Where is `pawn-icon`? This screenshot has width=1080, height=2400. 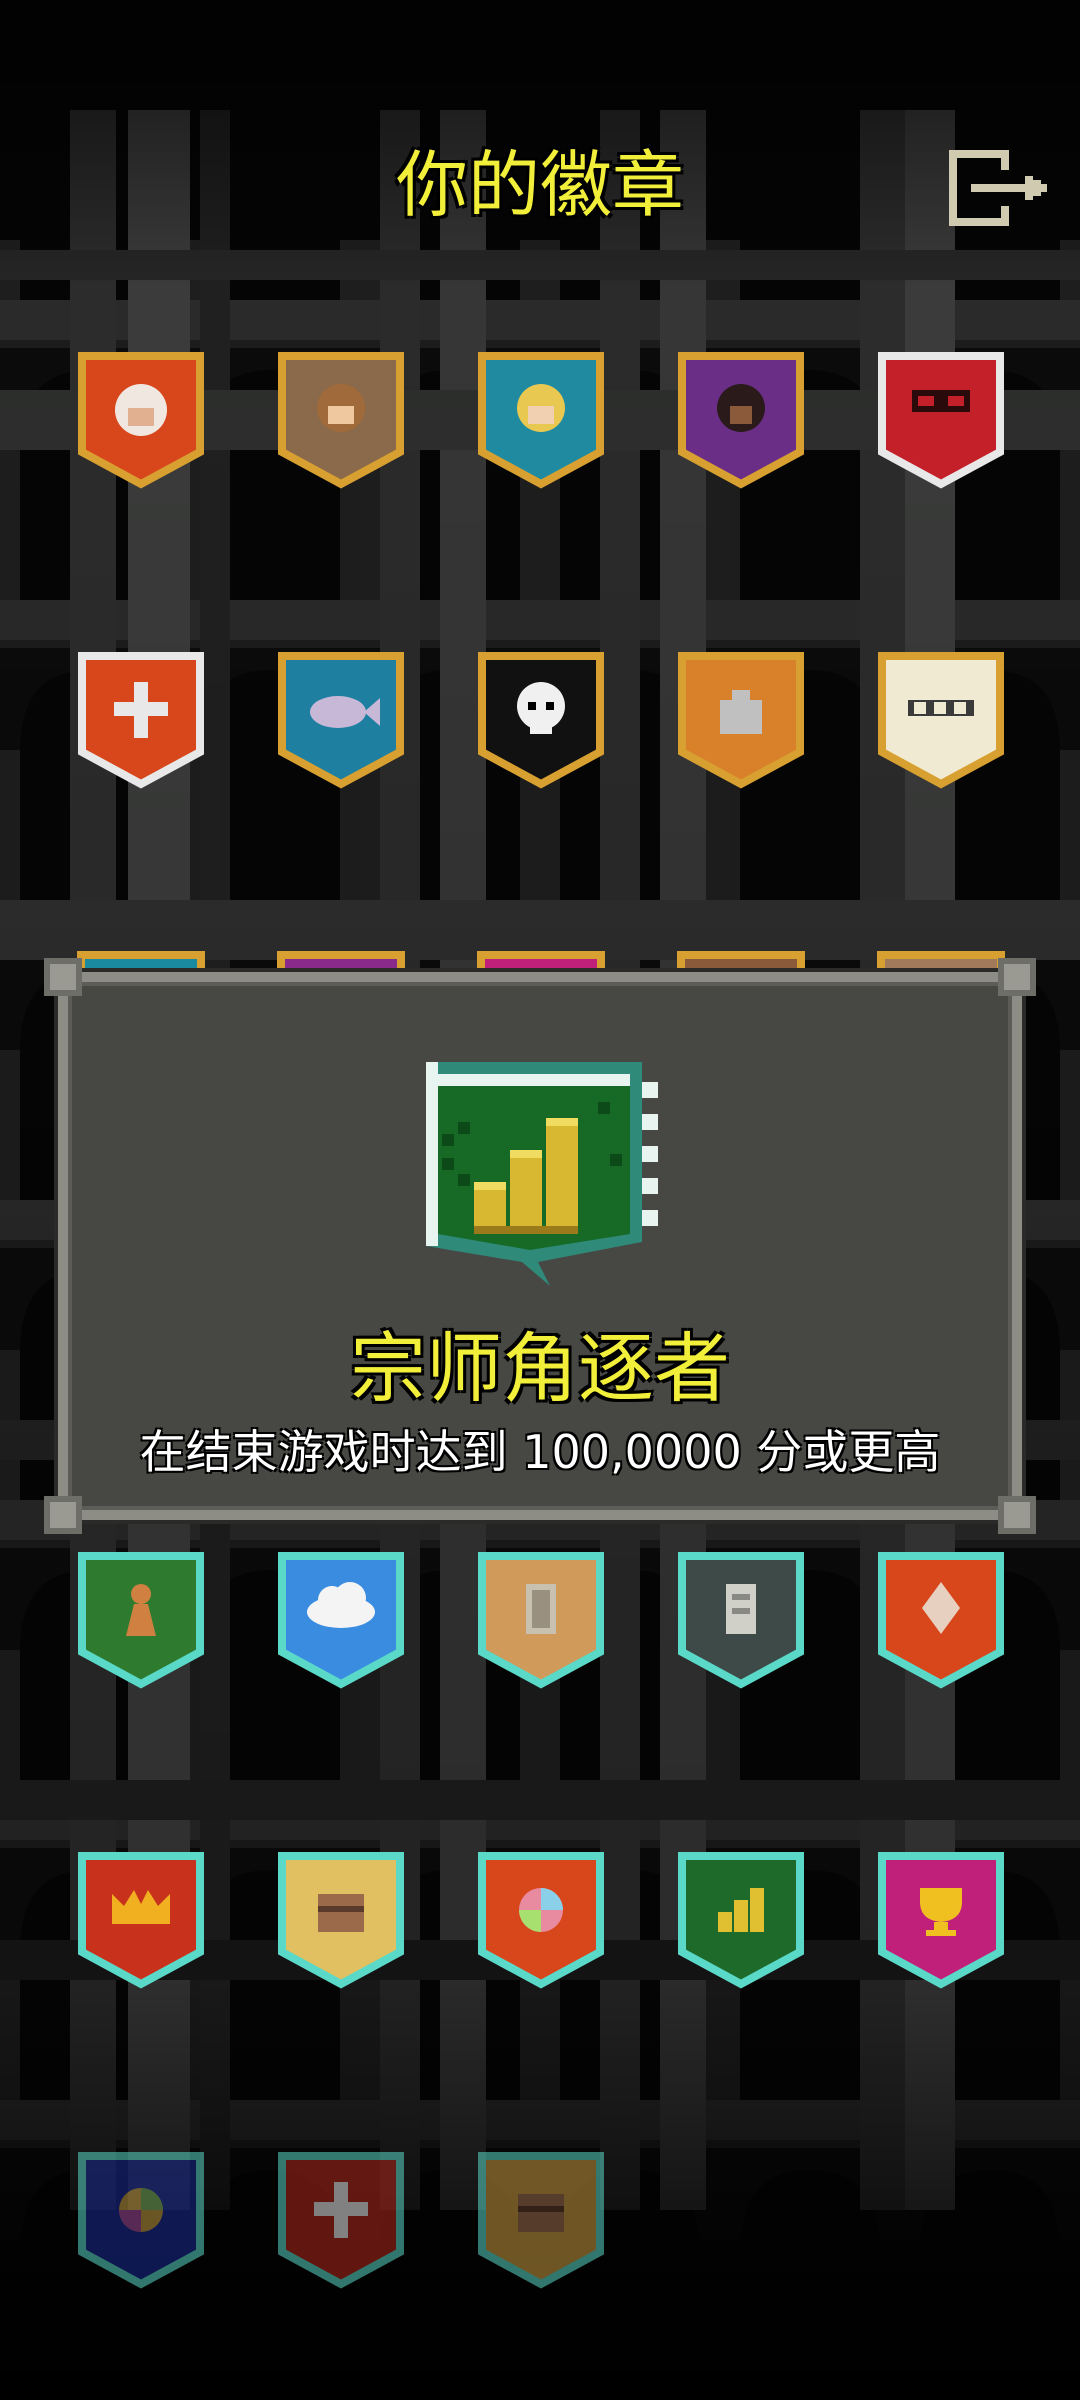
pawn-icon is located at coordinates (141, 1620).